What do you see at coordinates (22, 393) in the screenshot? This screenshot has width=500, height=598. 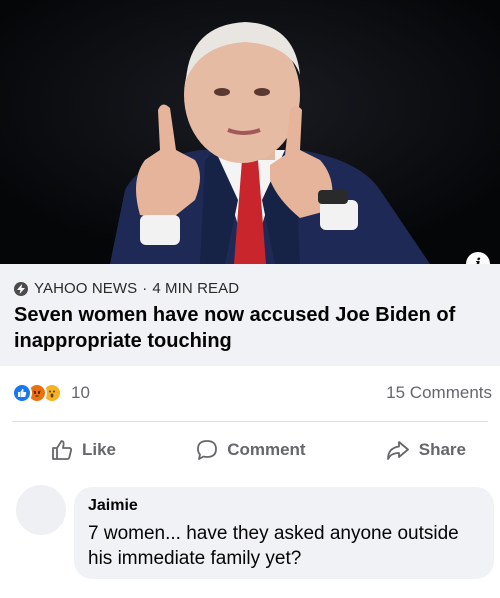 I see `like-reaction-icon` at bounding box center [22, 393].